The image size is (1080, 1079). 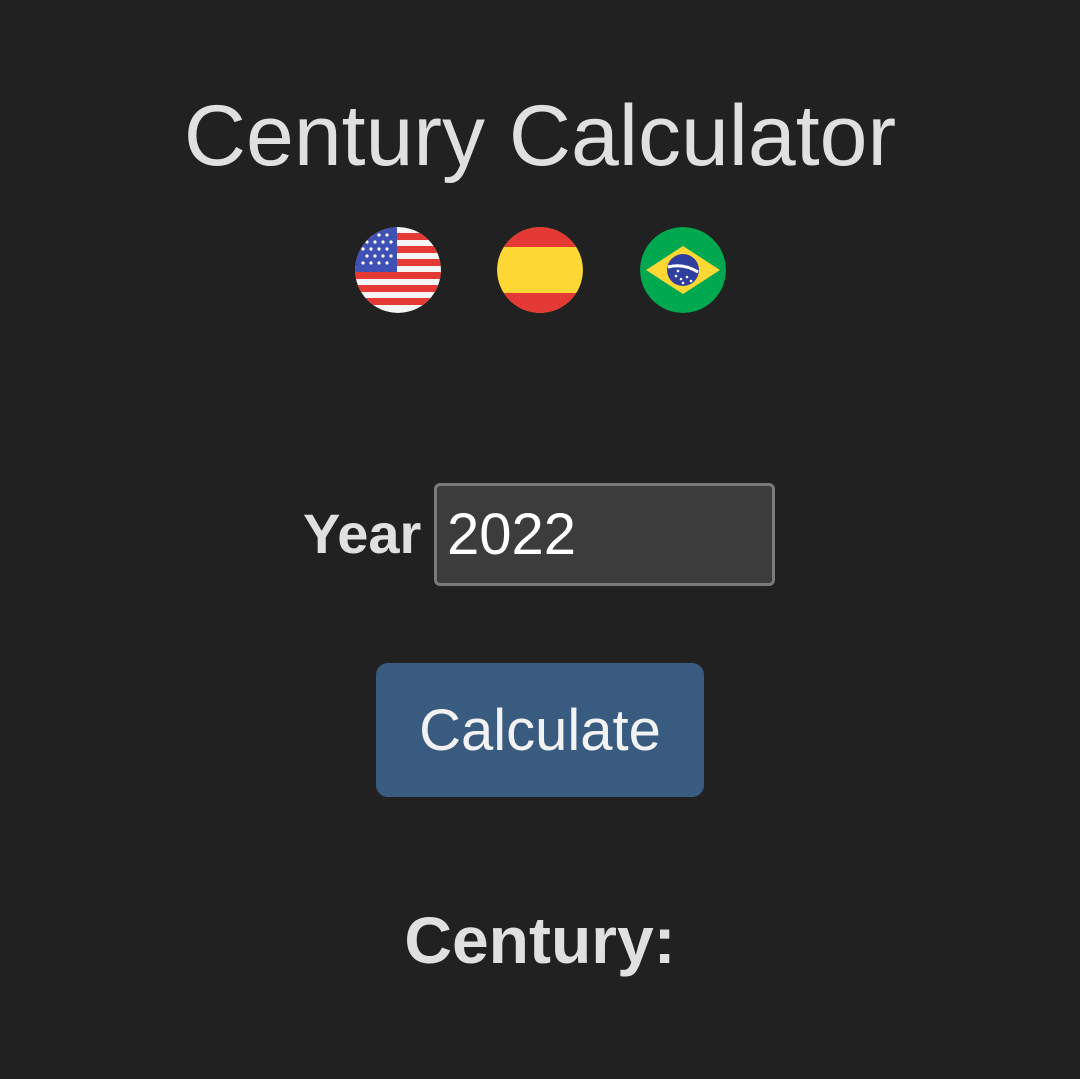 I want to click on spain-flag-icon, so click(x=540, y=270).